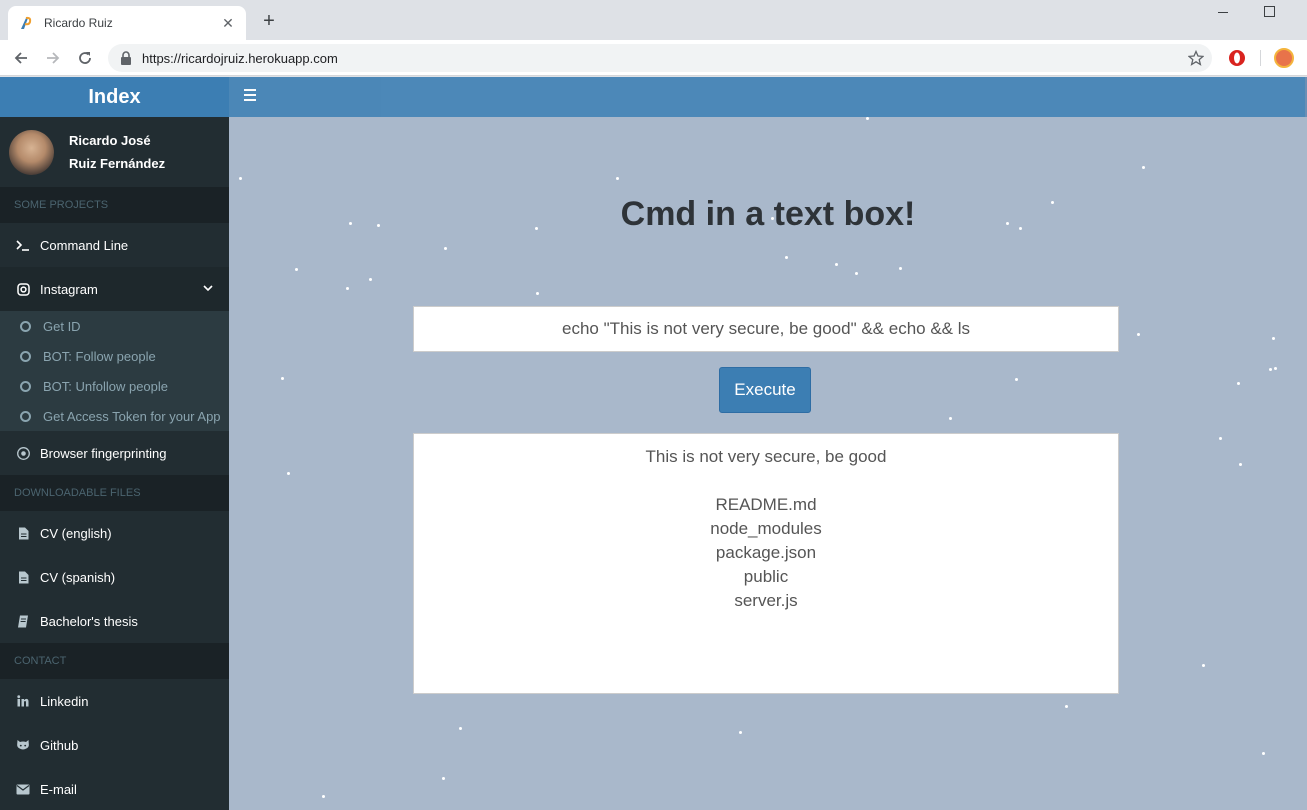 The width and height of the screenshot is (1307, 810). What do you see at coordinates (114, 701) in the screenshot?
I see `menu-item-linkedin: Linkedin` at bounding box center [114, 701].